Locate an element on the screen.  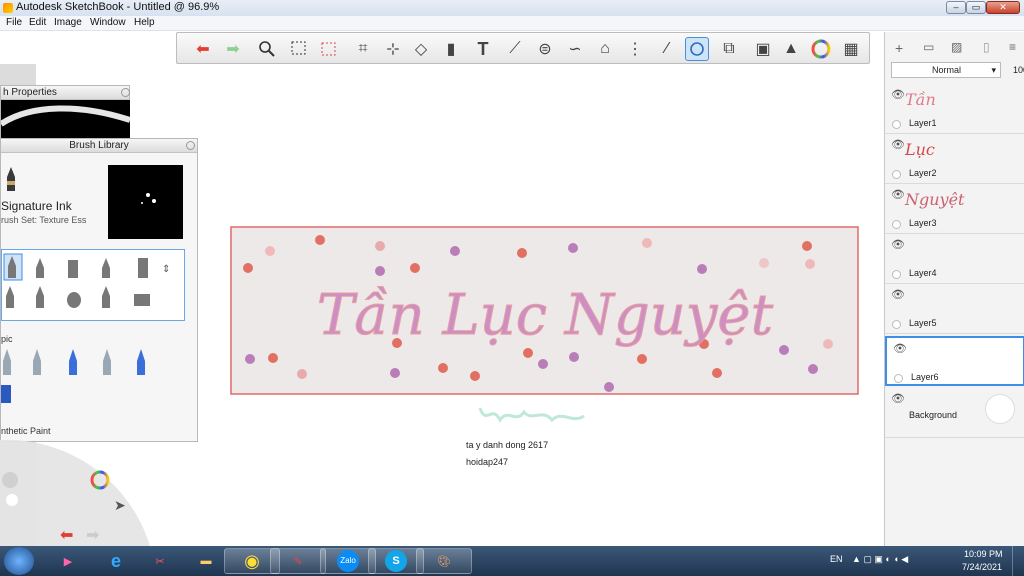
shape-icon: ⧉ is located at coordinates (729, 49).